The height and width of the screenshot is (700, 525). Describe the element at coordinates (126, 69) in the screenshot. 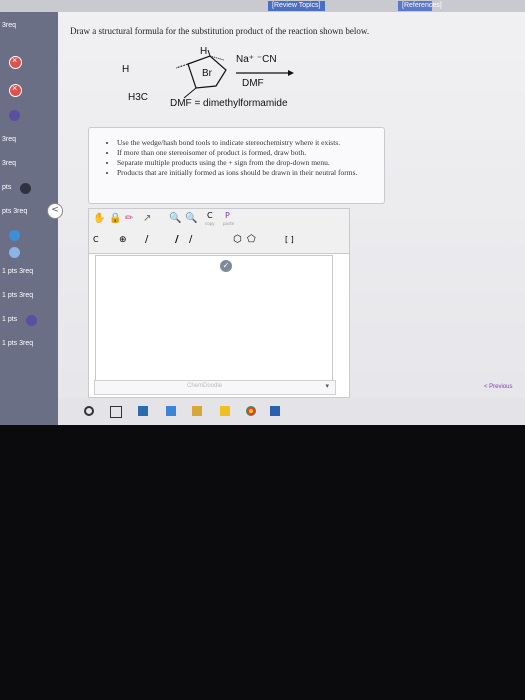

I see `h-left-label: H` at that location.